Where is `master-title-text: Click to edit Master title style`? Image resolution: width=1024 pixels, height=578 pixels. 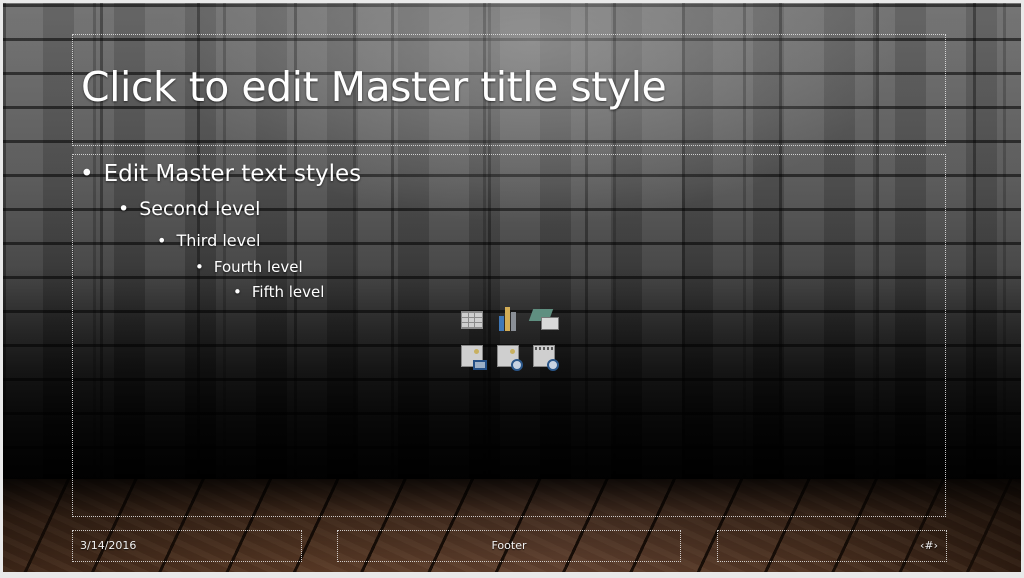 master-title-text: Click to edit Master title style is located at coordinates (374, 87).